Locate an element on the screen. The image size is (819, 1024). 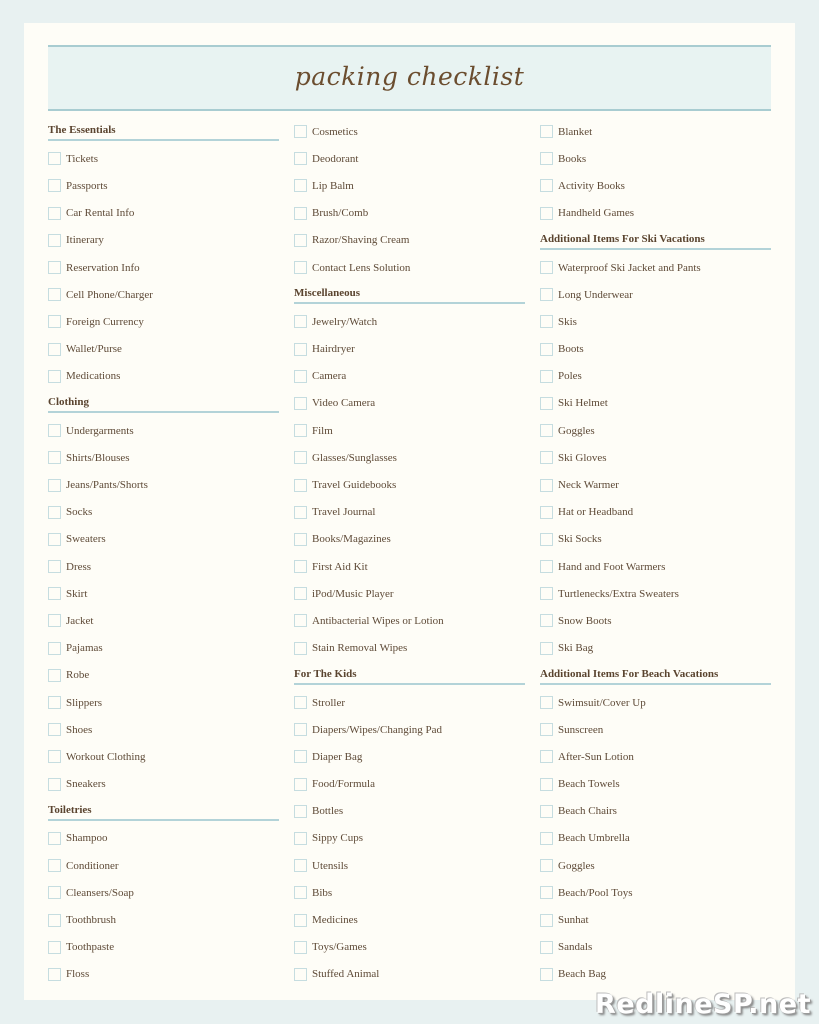
checklist-item-long-underwear: Long Underwear is located at coordinates (655, 294).